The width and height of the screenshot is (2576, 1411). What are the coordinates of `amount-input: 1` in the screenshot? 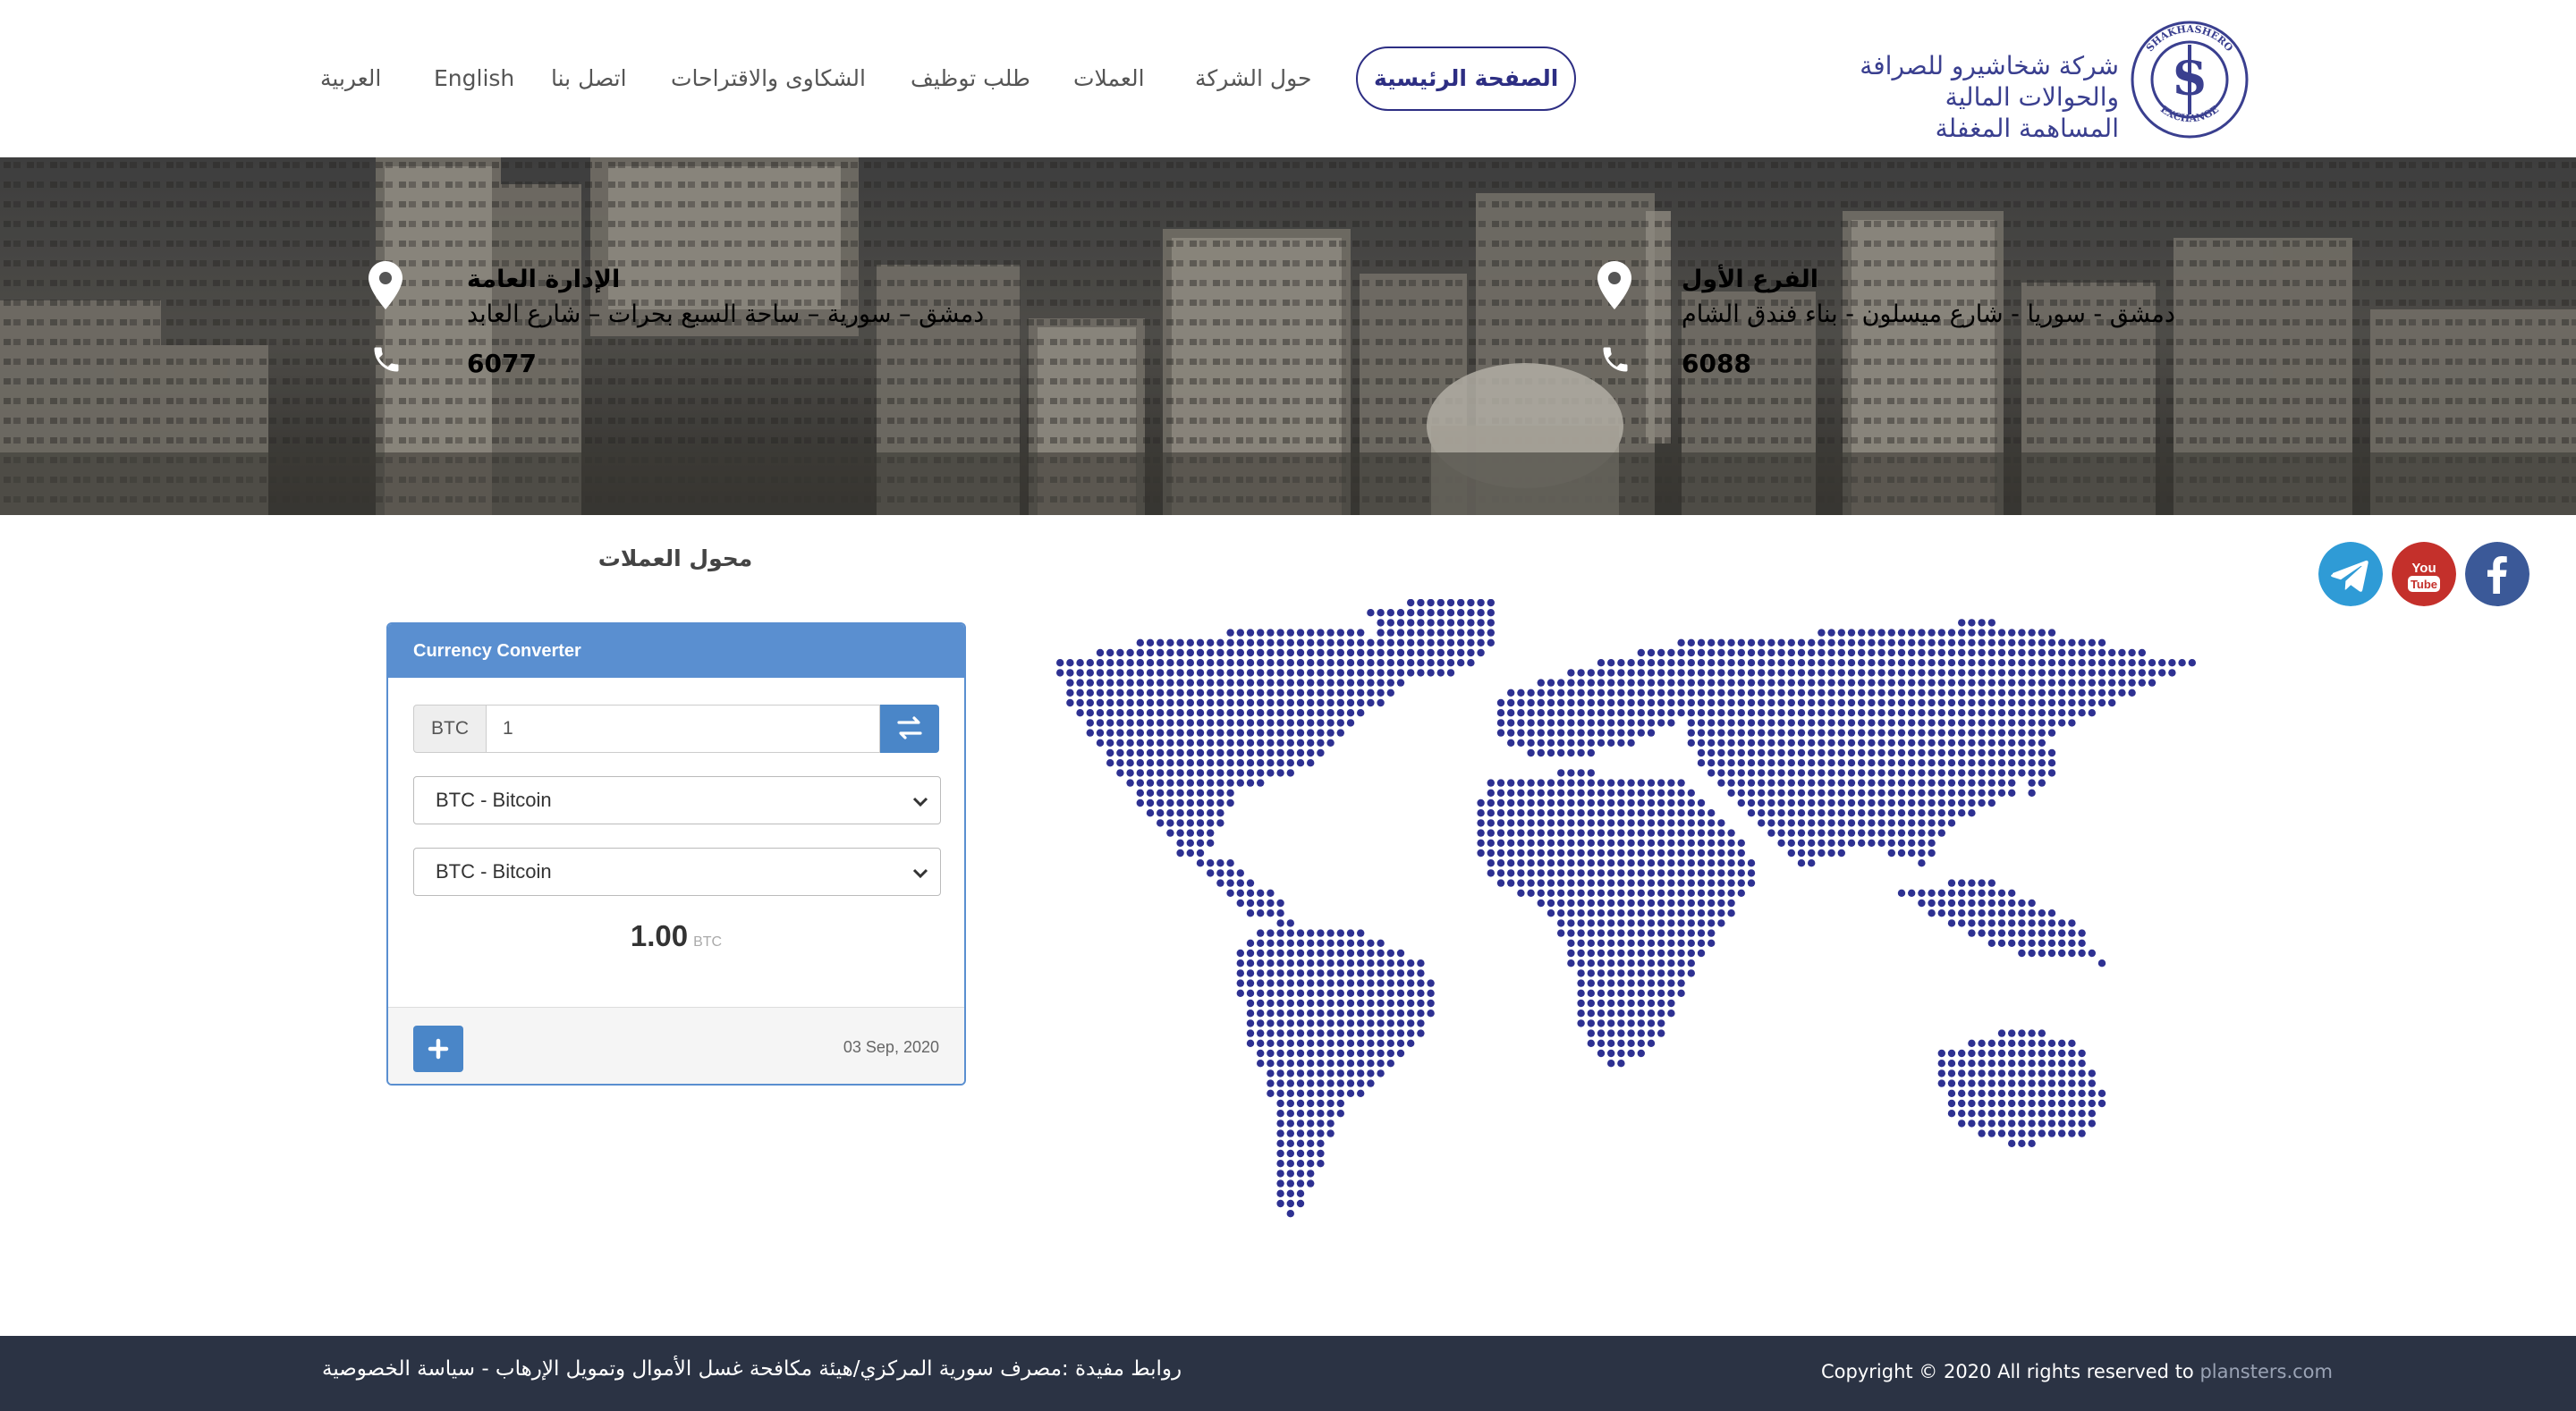 It's located at (683, 729).